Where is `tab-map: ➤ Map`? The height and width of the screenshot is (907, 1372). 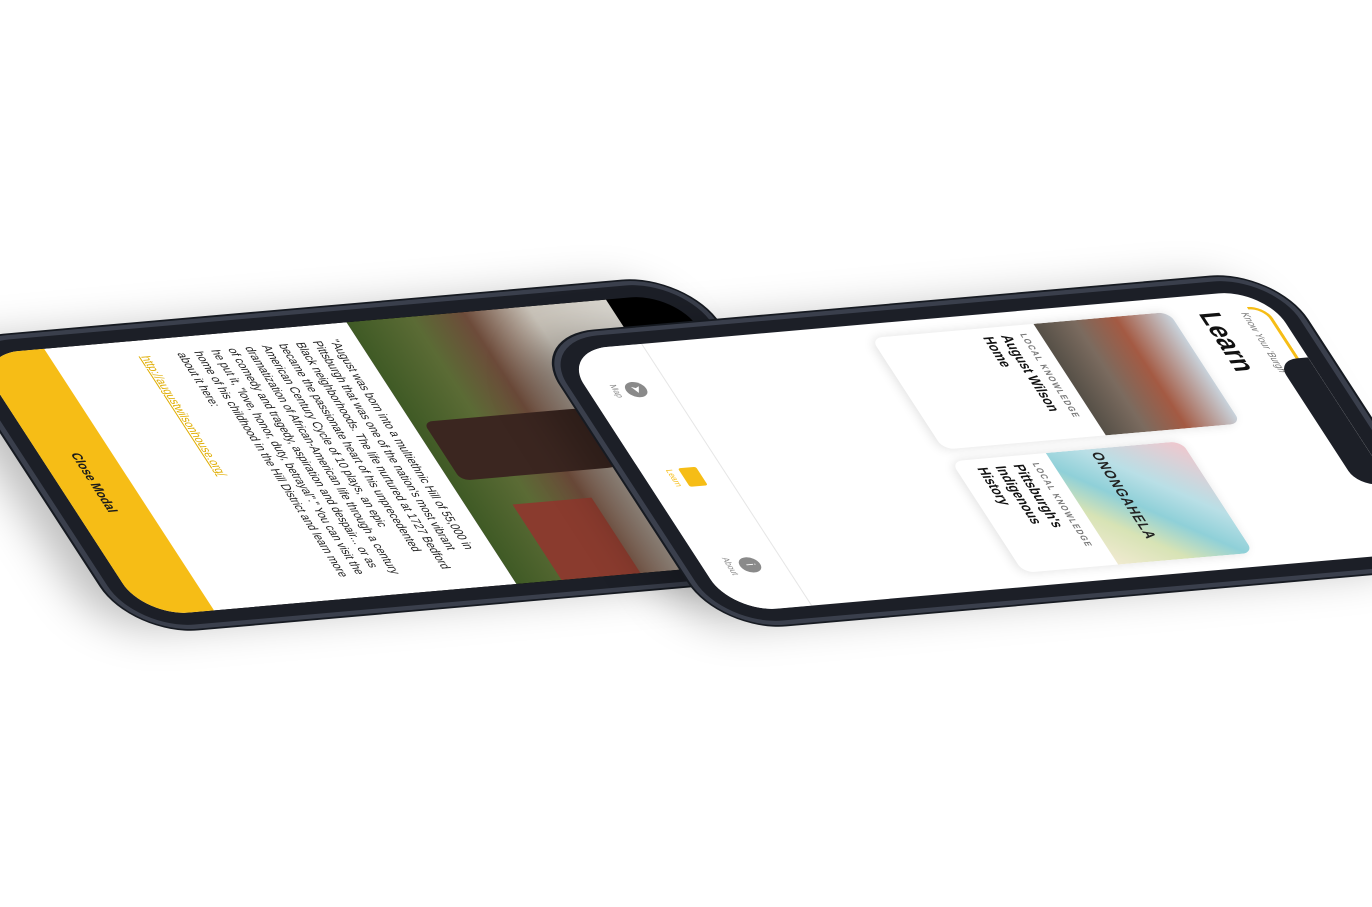 tab-map: ➤ Map is located at coordinates (629, 389).